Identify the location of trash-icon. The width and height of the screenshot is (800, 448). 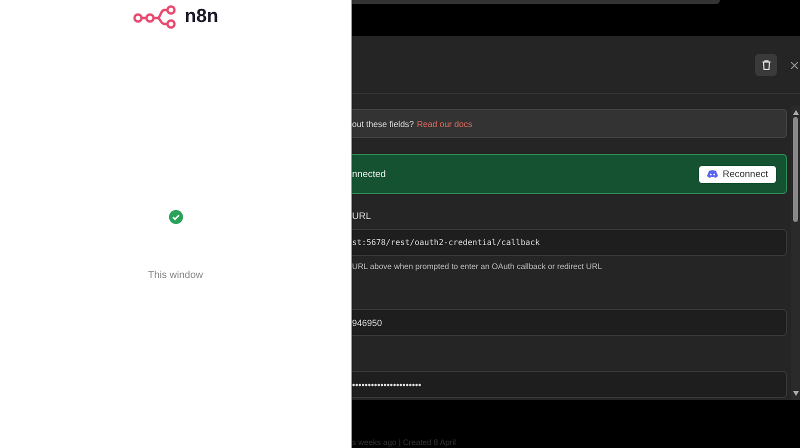
(766, 65).